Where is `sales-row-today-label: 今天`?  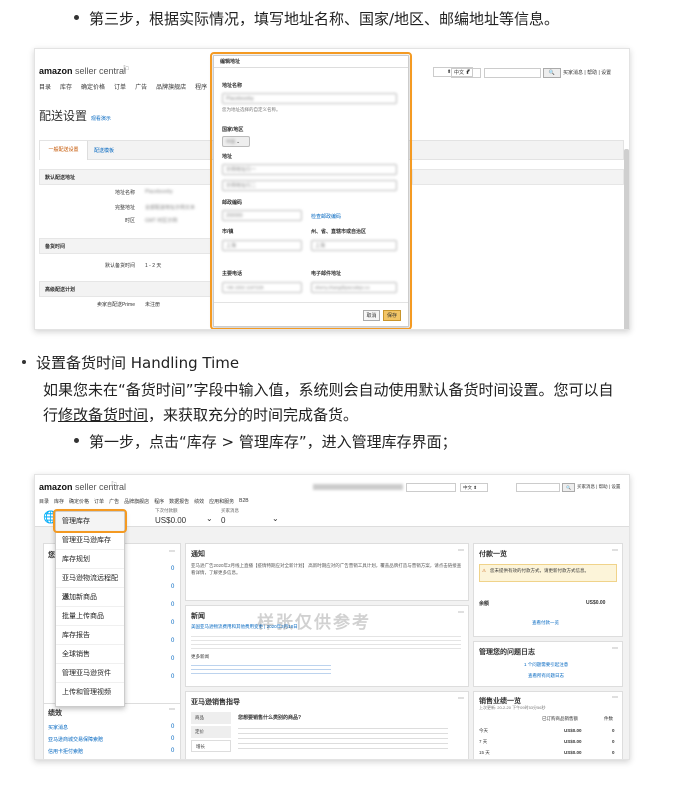
sales-row-today-label: 今天 is located at coordinates (483, 730).